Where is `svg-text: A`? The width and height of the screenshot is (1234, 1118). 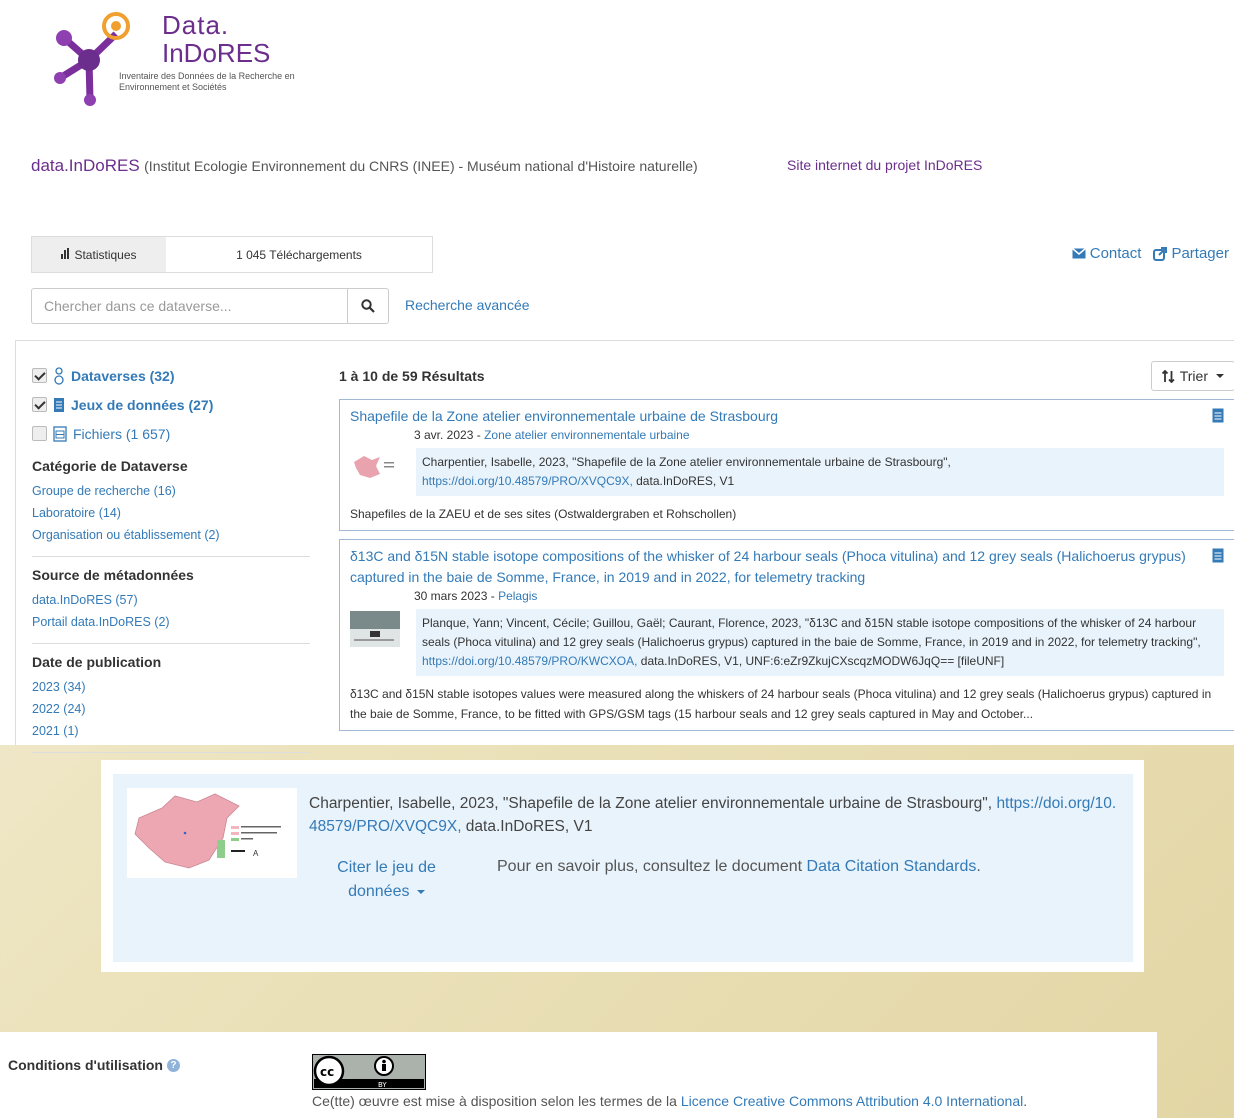
svg-text: A is located at coordinates (256, 853).